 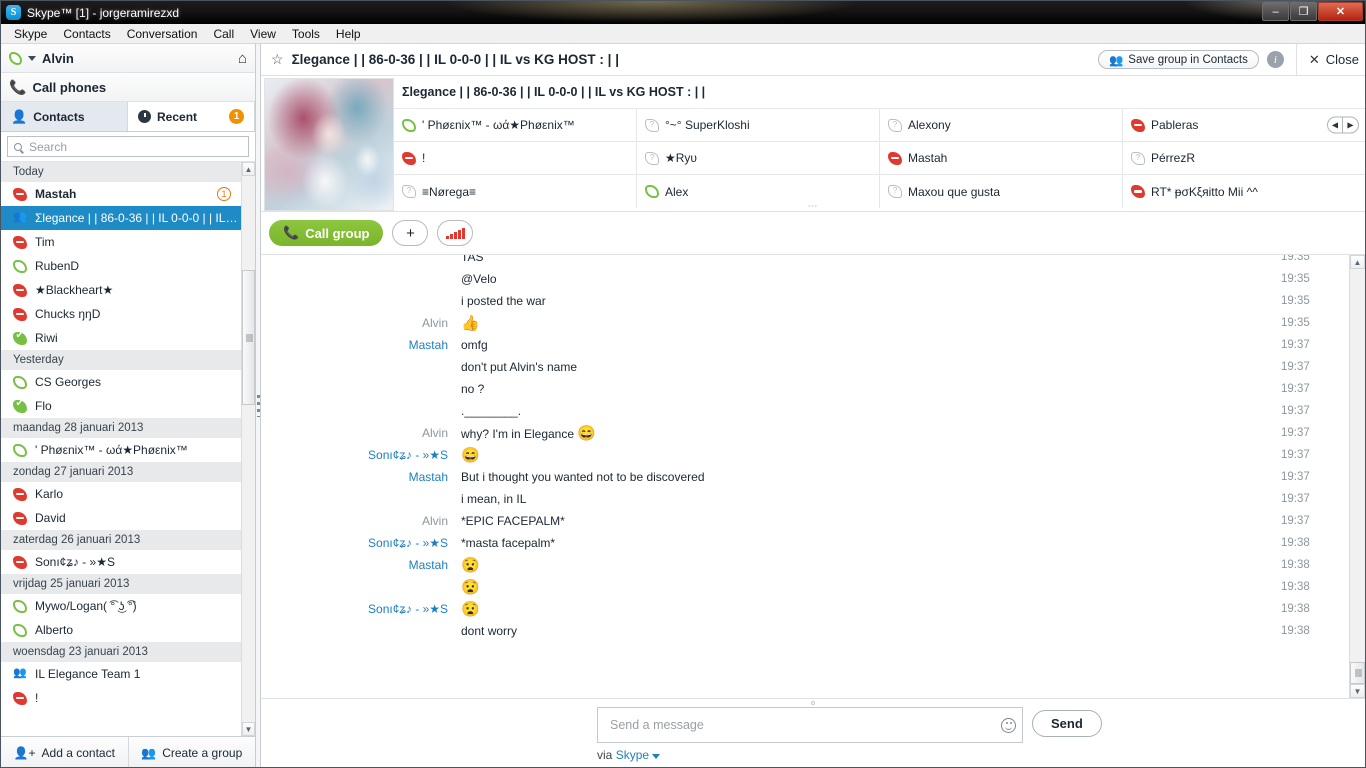 What do you see at coordinates (121, 518) in the screenshot?
I see `list-item: David` at bounding box center [121, 518].